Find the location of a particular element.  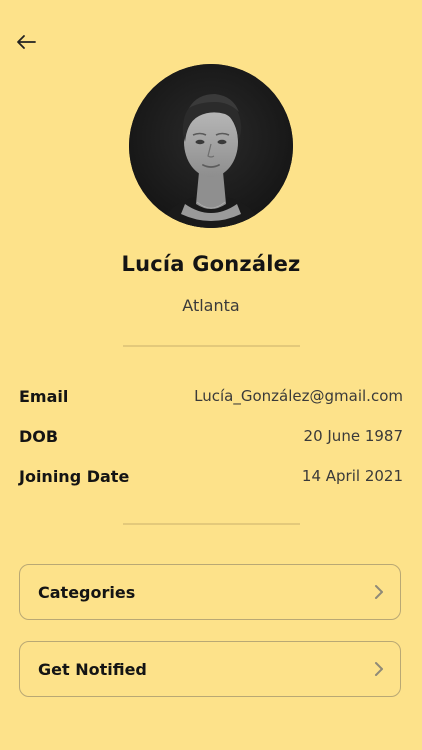

info-row-dob: DOB 20 June 1987 is located at coordinates (211, 436).